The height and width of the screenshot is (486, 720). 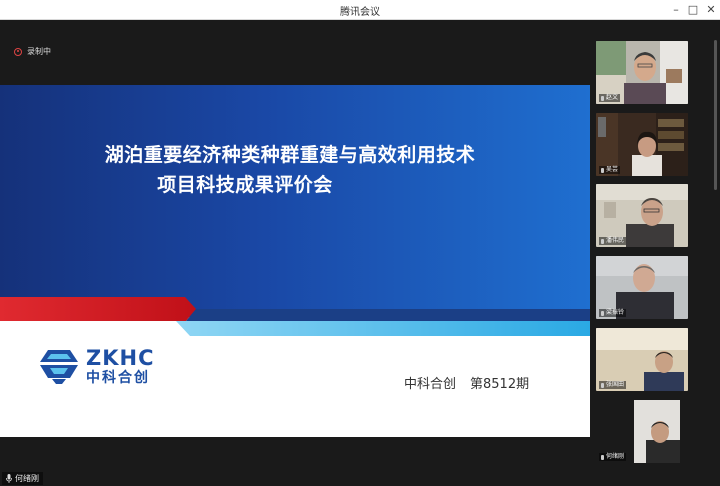 I want to click on logo-text: ZKHC 中科合创, so click(x=120, y=367).